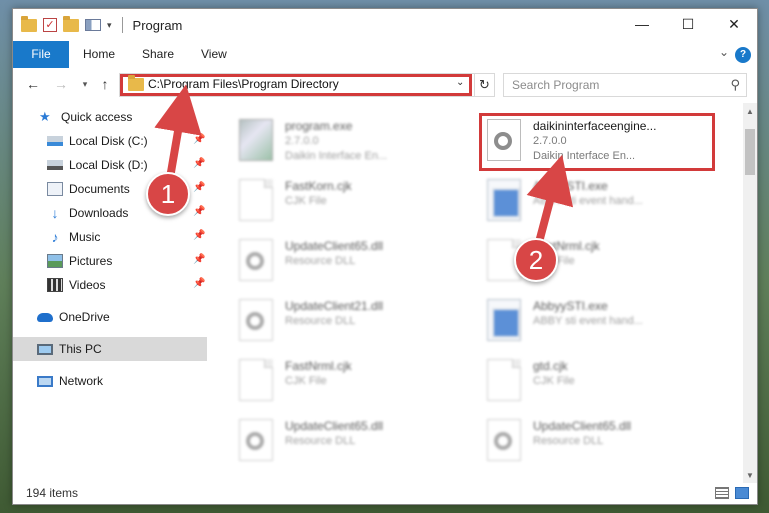 The image size is (769, 513). What do you see at coordinates (750, 152) in the screenshot?
I see `scrollbar-thumb` at bounding box center [750, 152].